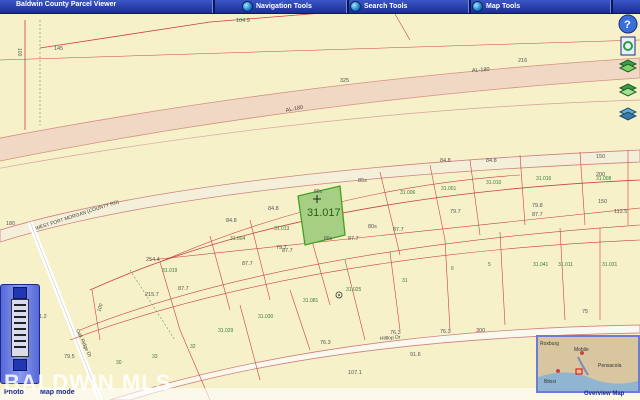 Image resolution: width=640 pixels, height=400 pixels. Describe the element at coordinates (537, 206) in the screenshot. I see `dim-label: 79.8` at that location.